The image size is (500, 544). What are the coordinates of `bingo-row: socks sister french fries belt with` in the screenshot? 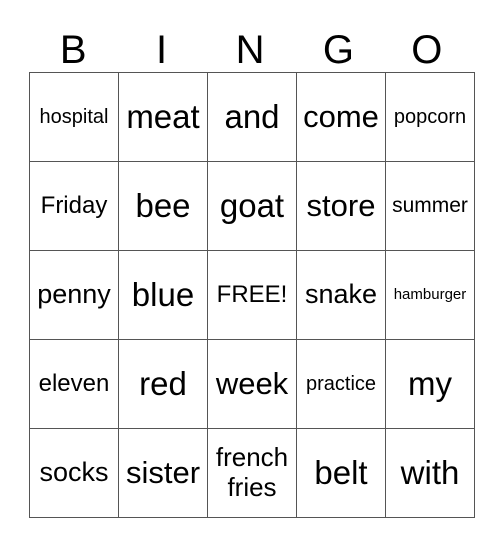 It's located at (252, 473).